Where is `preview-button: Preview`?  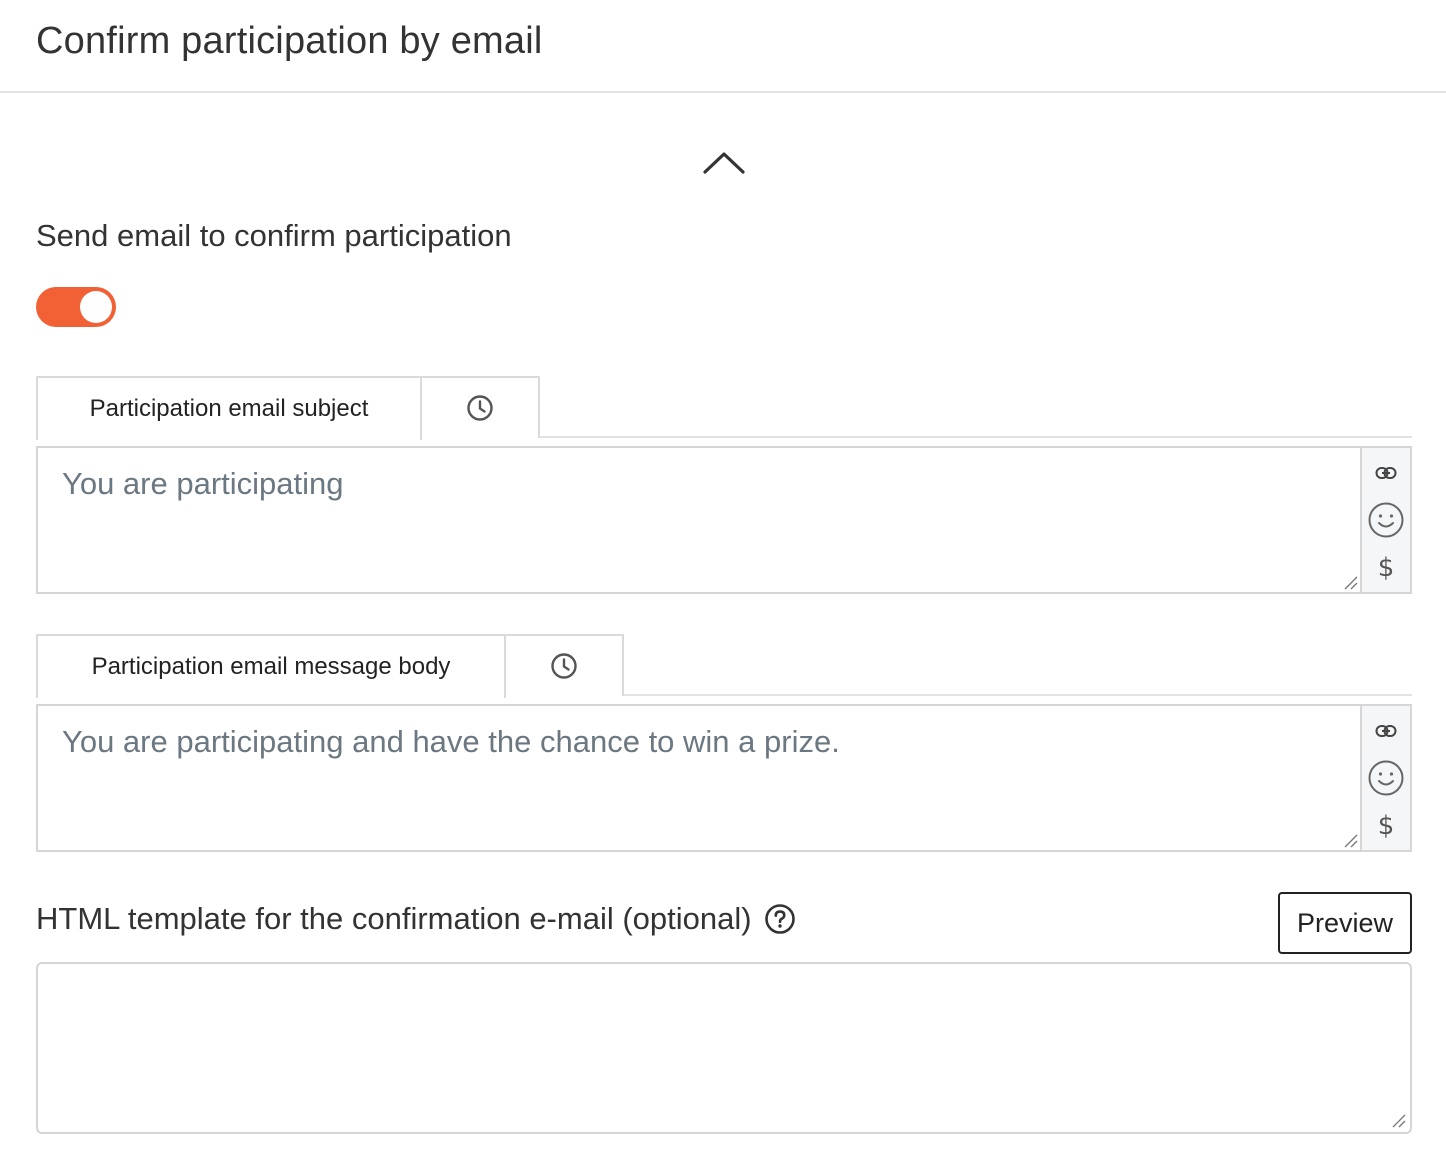 preview-button: Preview is located at coordinates (1345, 923).